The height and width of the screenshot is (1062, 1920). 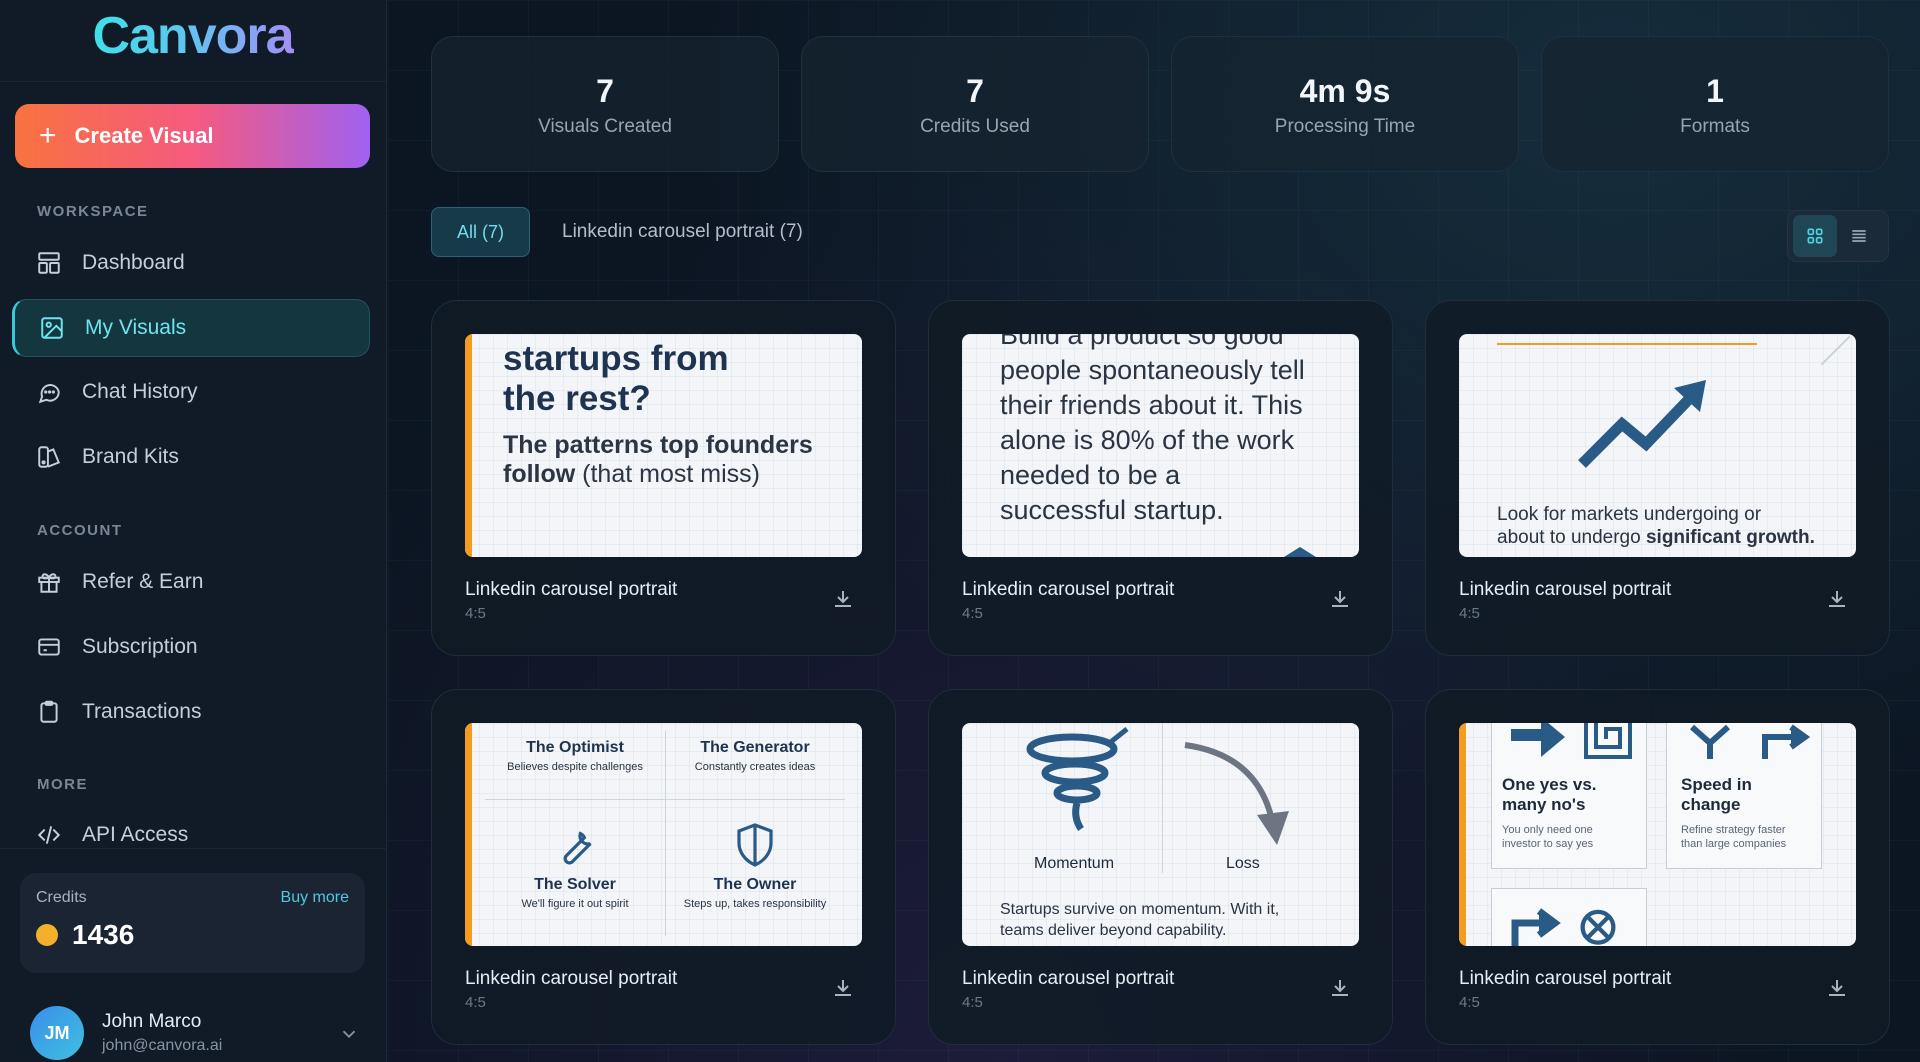 What do you see at coordinates (191, 835) in the screenshot?
I see `sidebar-item-api-access: API Access` at bounding box center [191, 835].